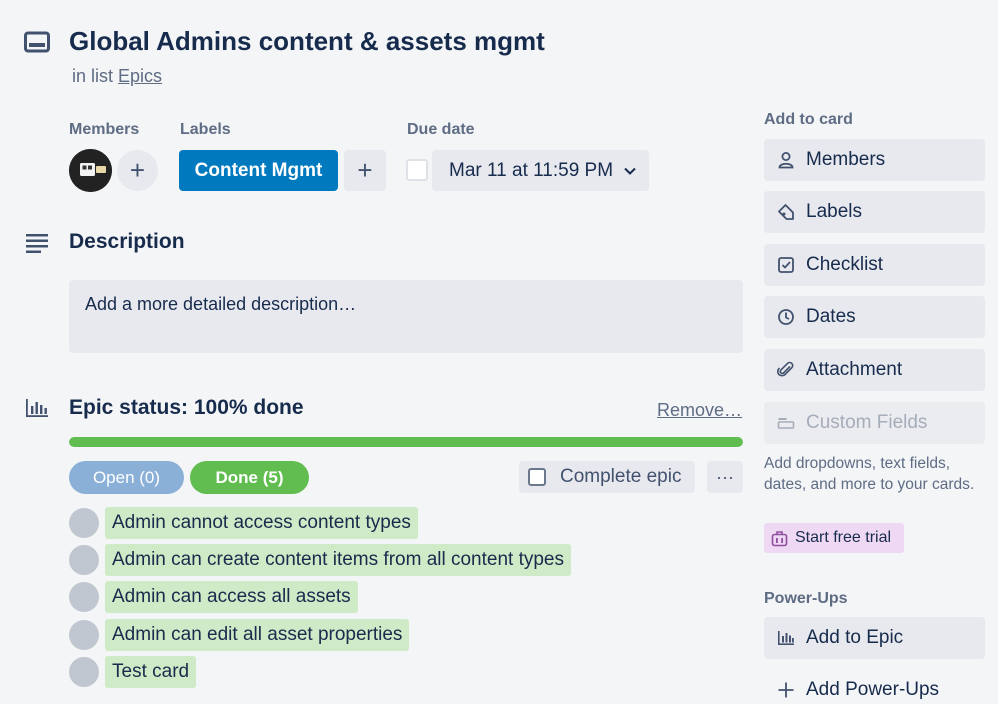 This screenshot has height=704, width=998. I want to click on add-label-button: +, so click(365, 170).